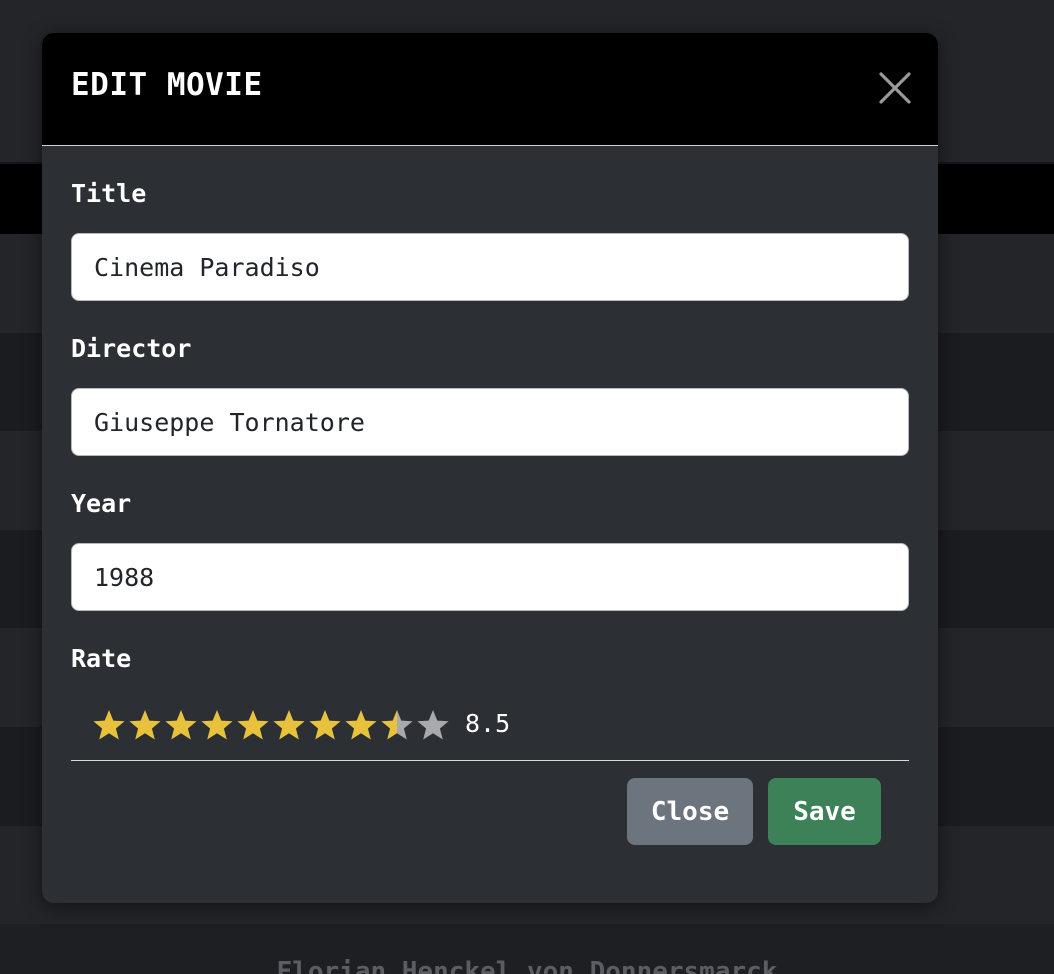 The width and height of the screenshot is (1054, 974). Describe the element at coordinates (101, 503) in the screenshot. I see `year-label: Year` at that location.